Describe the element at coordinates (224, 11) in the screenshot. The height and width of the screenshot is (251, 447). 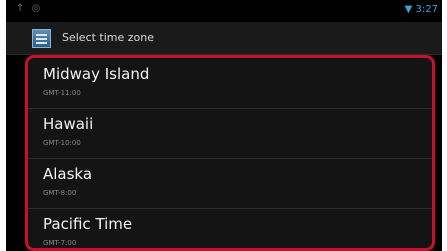
I see `status-bar: ↑ ◎ ▼ 3:27` at that location.